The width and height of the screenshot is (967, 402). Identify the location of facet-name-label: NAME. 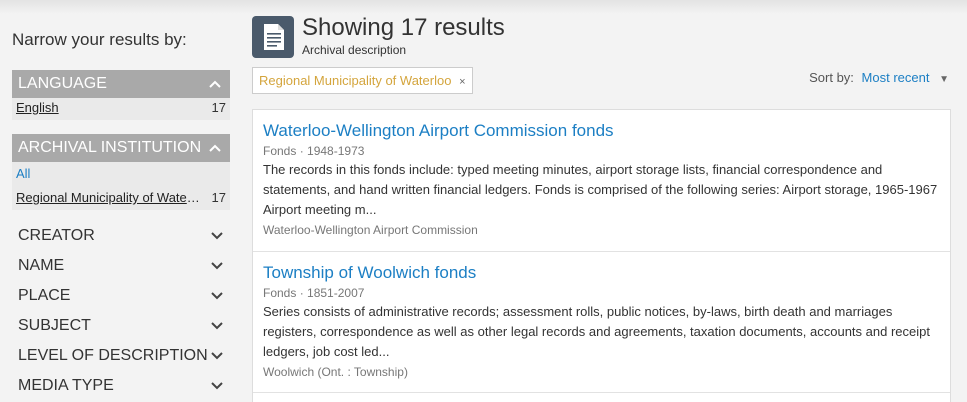
(41, 265).